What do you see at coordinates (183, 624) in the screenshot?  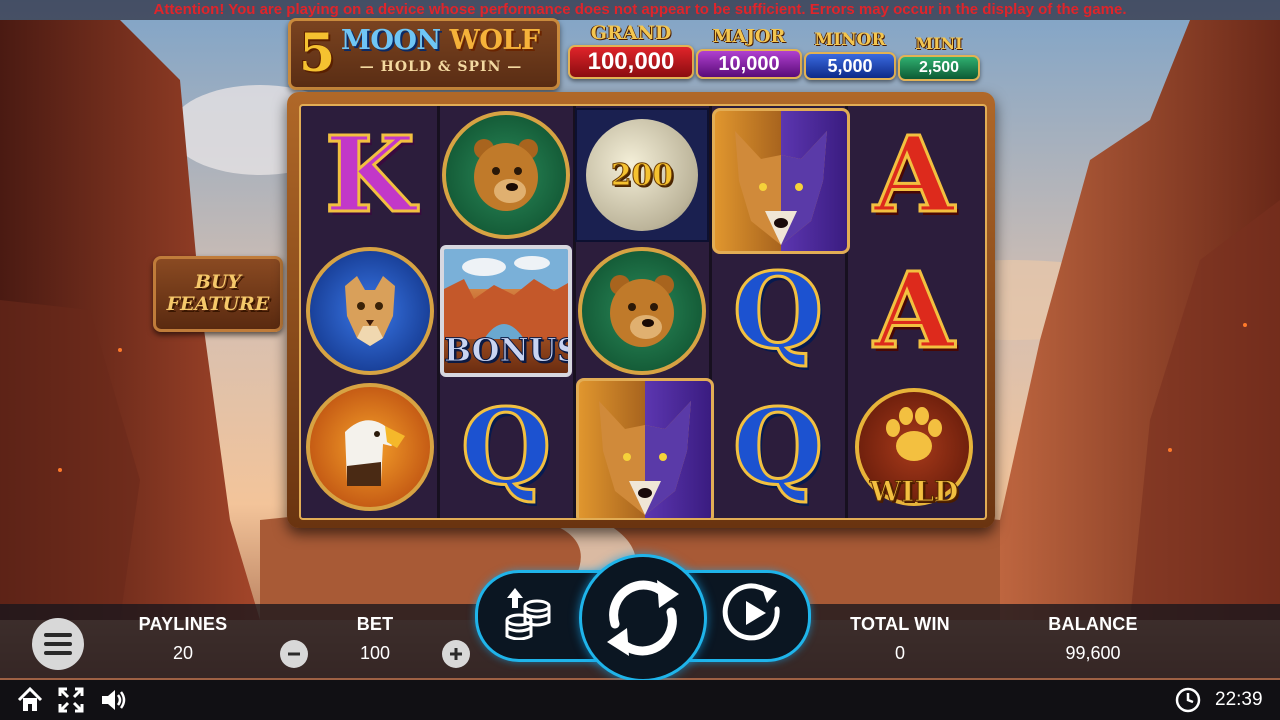 I see `paylines-label: PAYLINES` at bounding box center [183, 624].